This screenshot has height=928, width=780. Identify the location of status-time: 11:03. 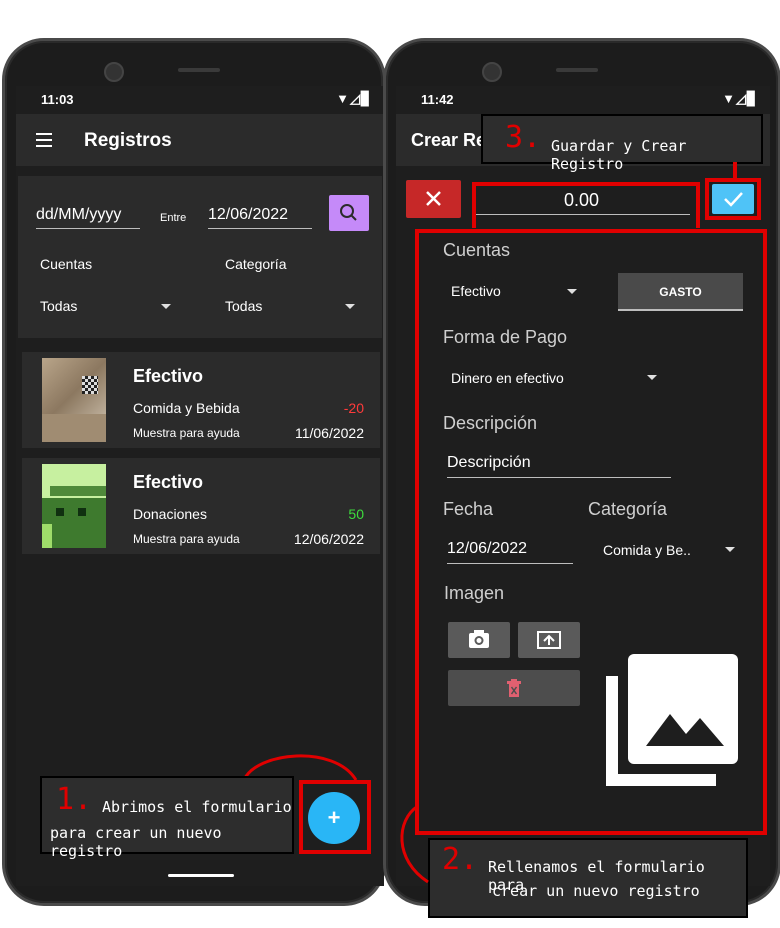
(57, 99).